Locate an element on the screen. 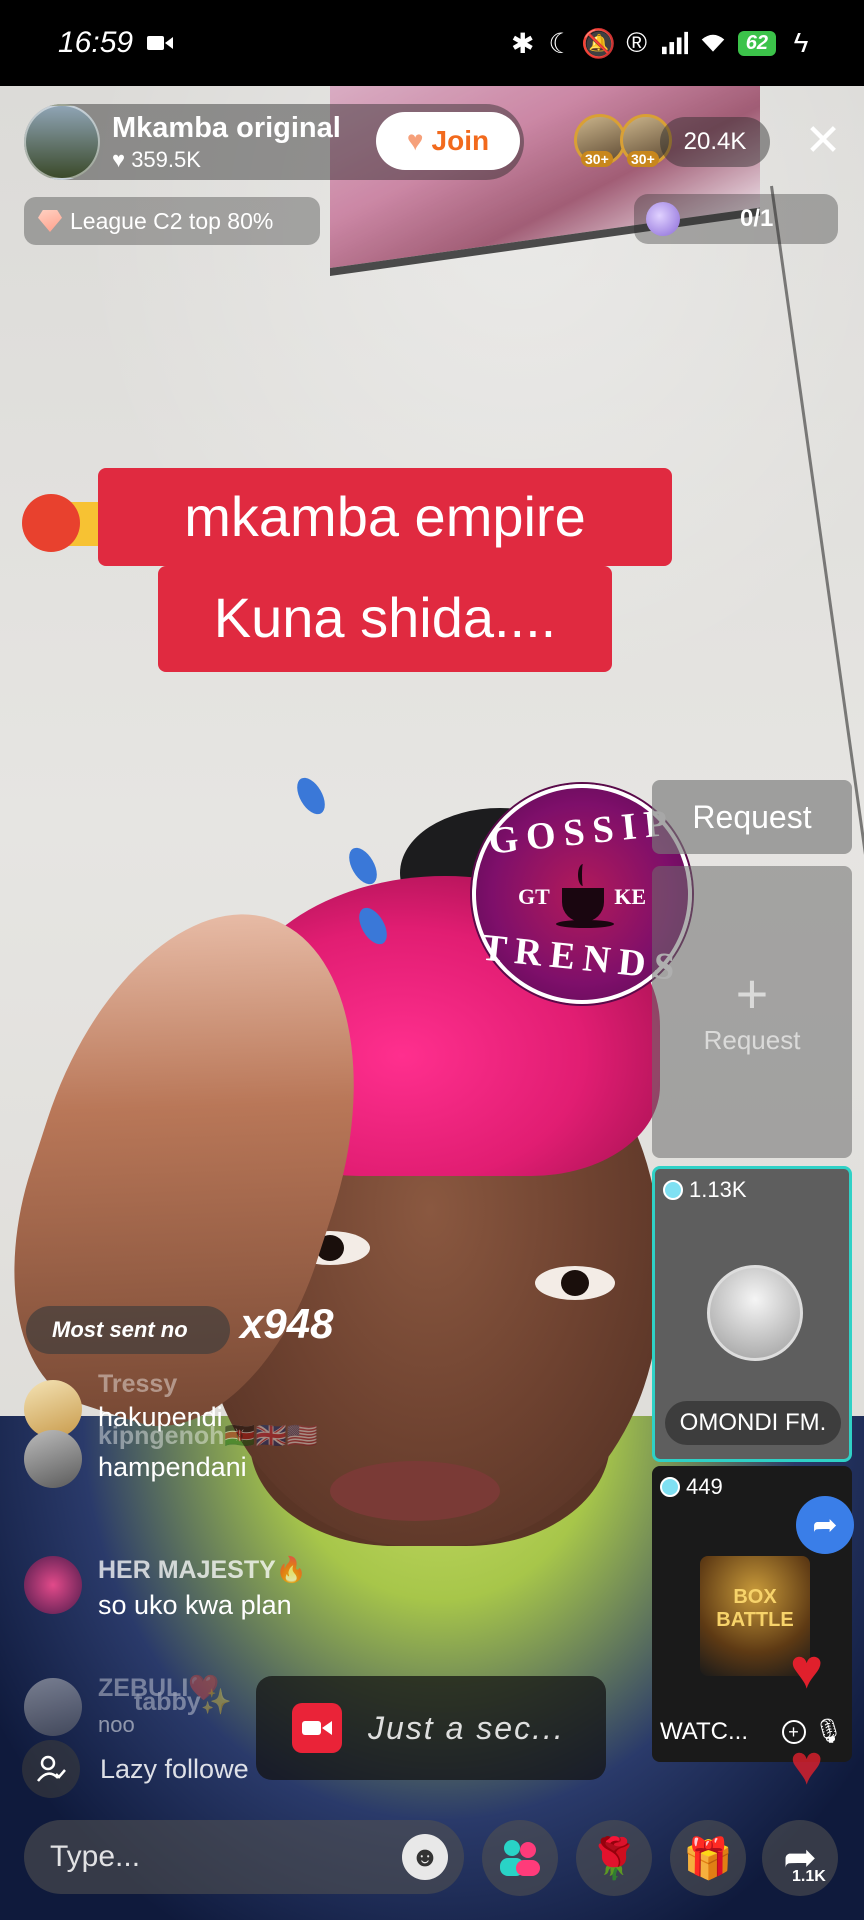 This screenshot has width=864, height=1920. gift-box-icon: 🎁 is located at coordinates (708, 1858).